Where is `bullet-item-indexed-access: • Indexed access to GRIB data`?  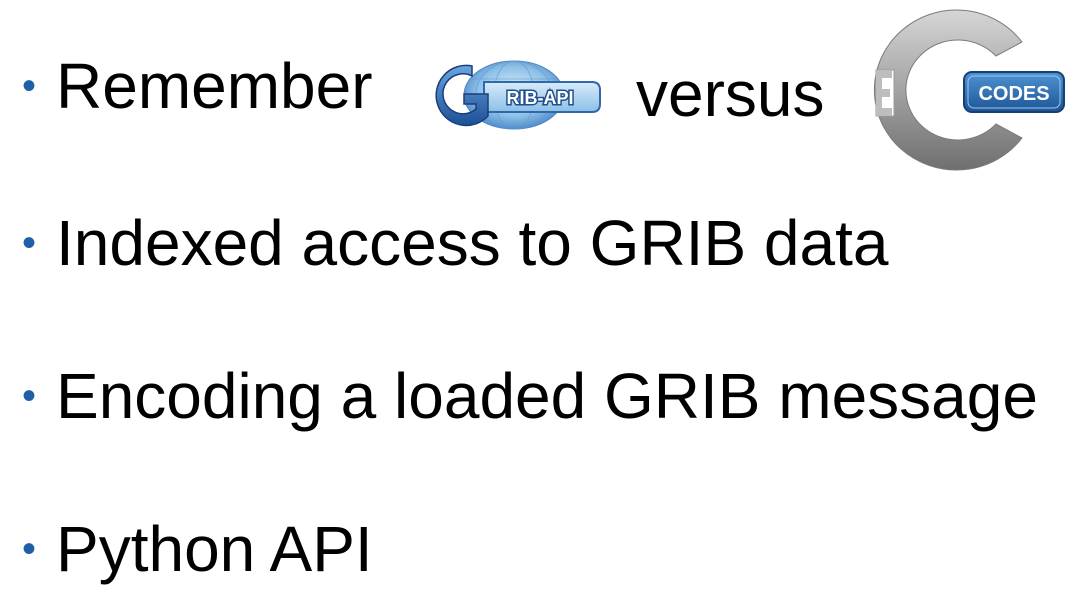
bullet-item-indexed-access: • Indexed access to GRIB data is located at coordinates (455, 243).